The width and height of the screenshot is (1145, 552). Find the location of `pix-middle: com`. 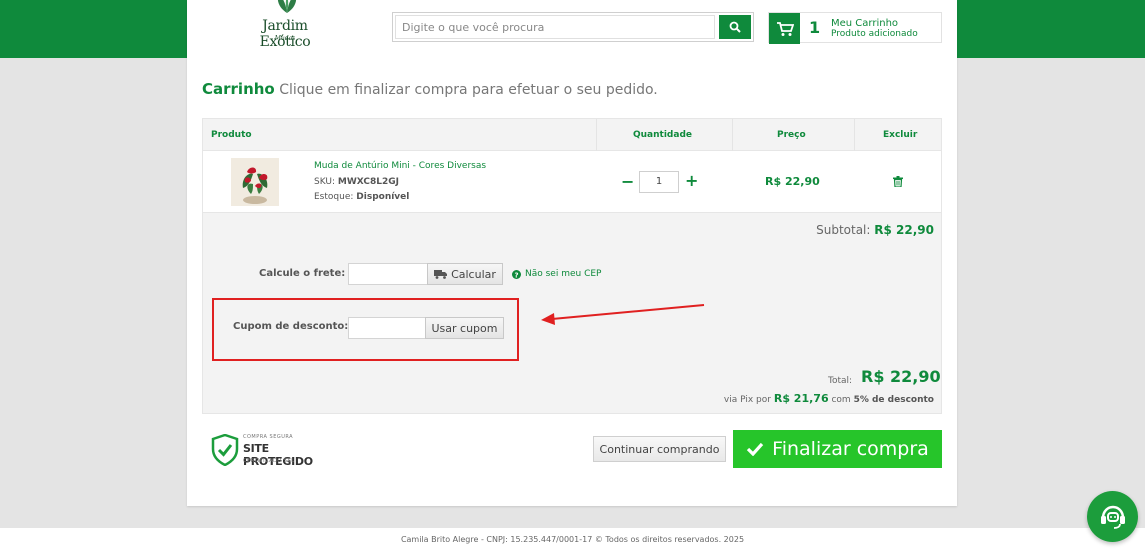

pix-middle: com is located at coordinates (841, 400).